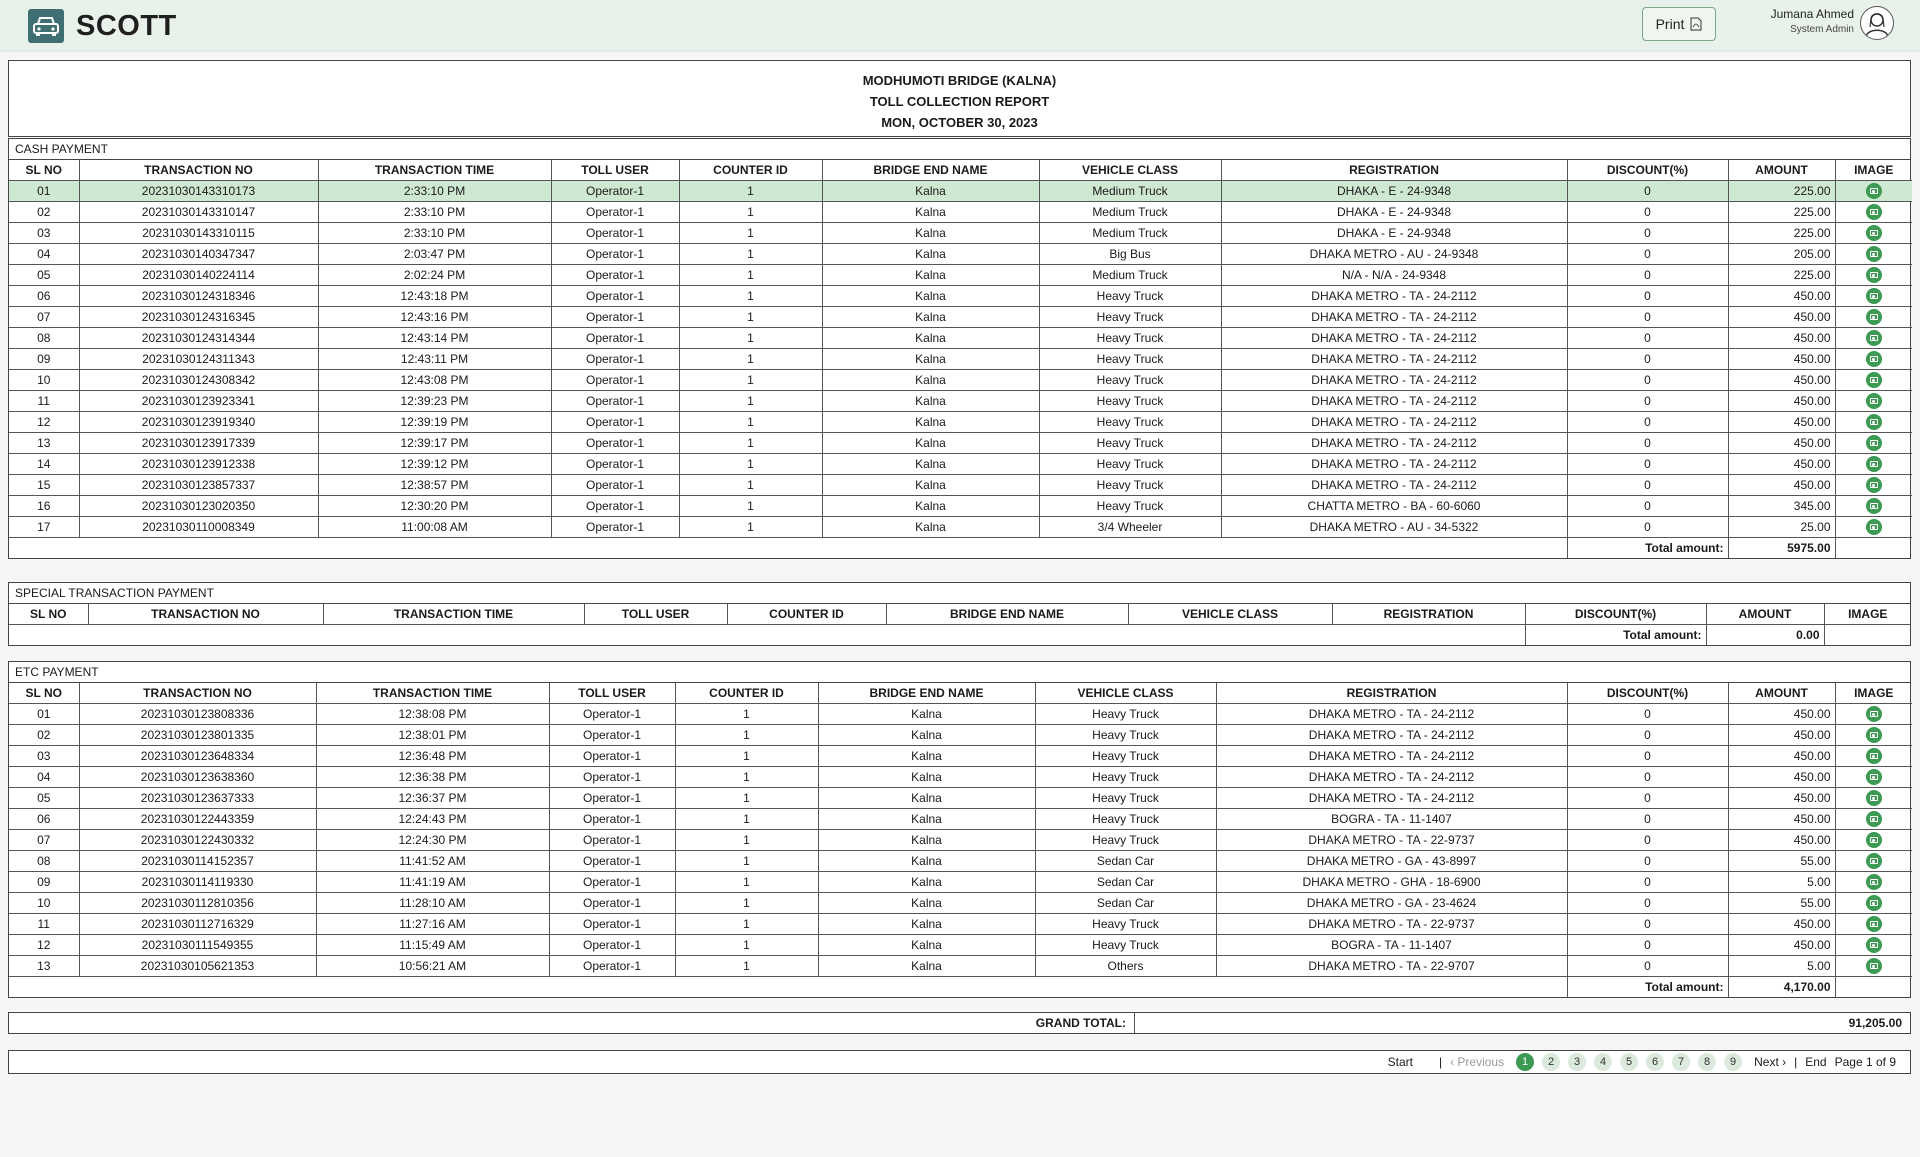 The height and width of the screenshot is (1157, 1920). Describe the element at coordinates (1577, 1062) in the screenshot. I see `pager-page: 3` at that location.